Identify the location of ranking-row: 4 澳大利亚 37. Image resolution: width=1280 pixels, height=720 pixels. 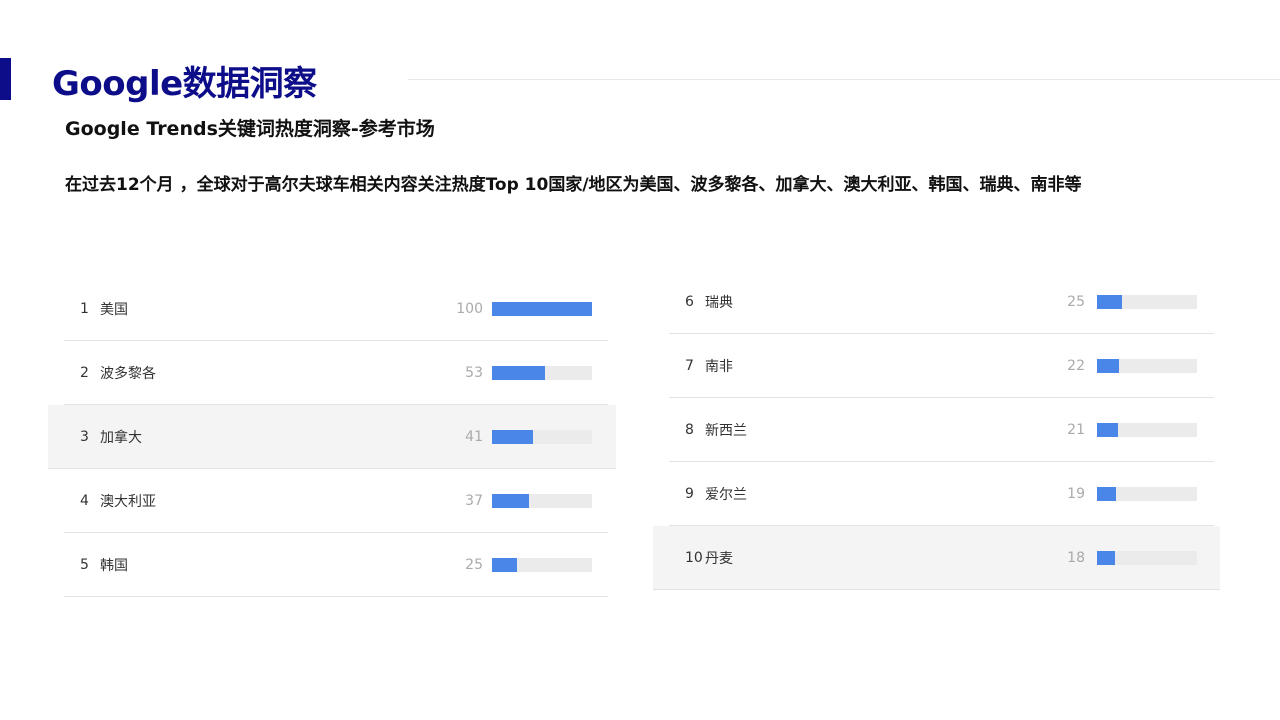
(336, 501).